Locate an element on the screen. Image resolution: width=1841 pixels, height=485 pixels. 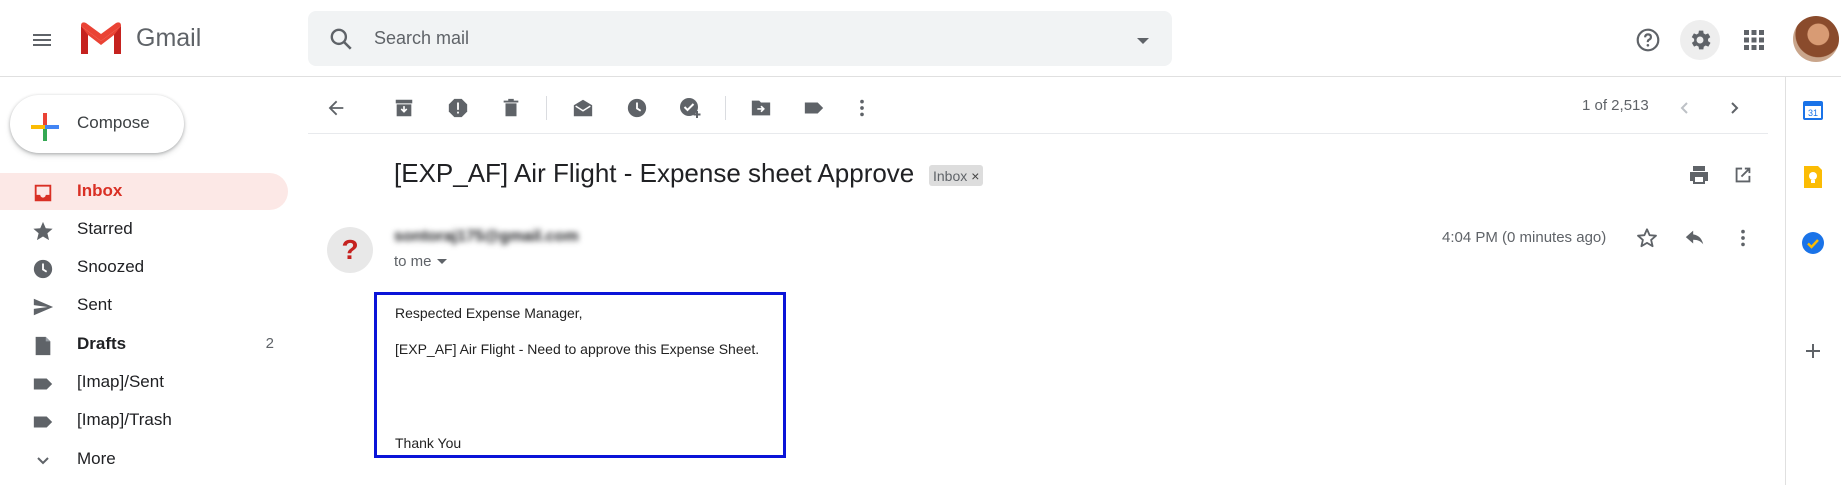
sidebar-item-label: Drafts is located at coordinates (102, 343).